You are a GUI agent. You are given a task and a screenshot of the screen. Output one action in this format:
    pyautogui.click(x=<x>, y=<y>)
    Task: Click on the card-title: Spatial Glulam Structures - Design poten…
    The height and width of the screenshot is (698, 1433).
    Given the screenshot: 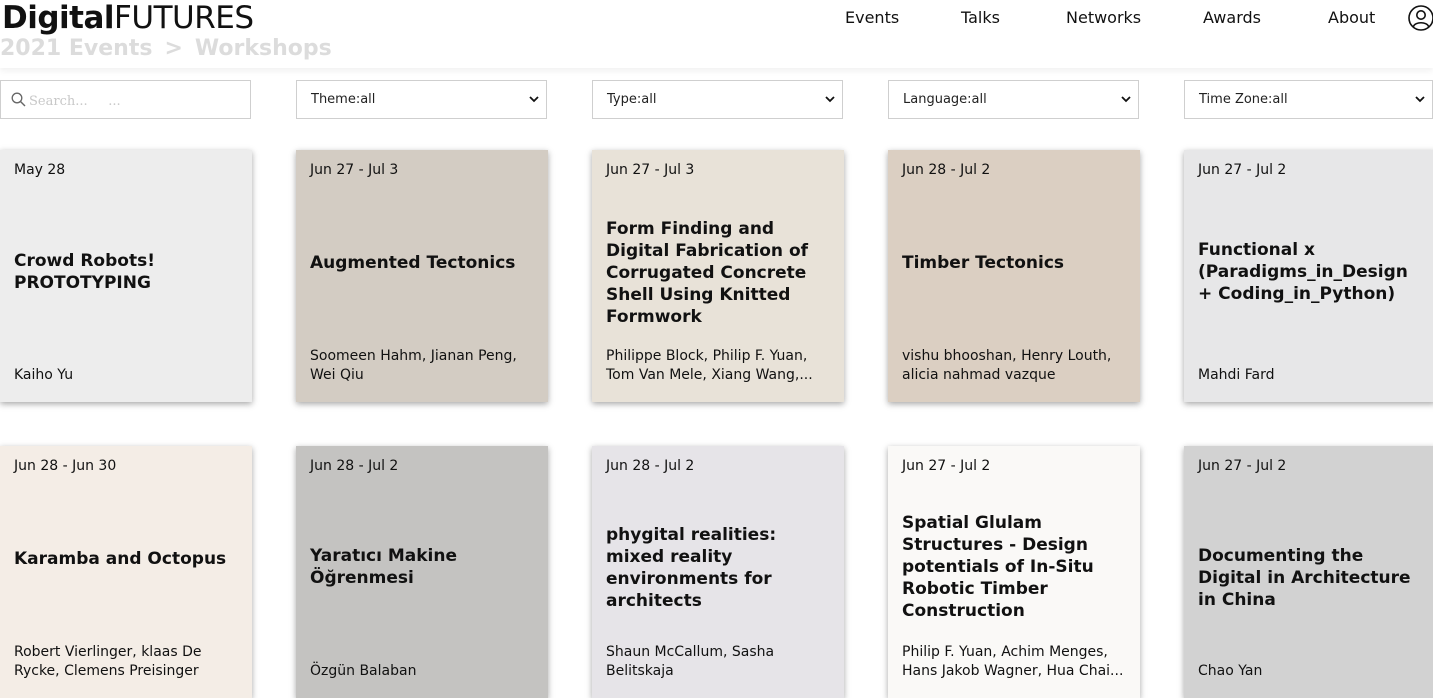 What is the action you would take?
    pyautogui.click(x=998, y=567)
    